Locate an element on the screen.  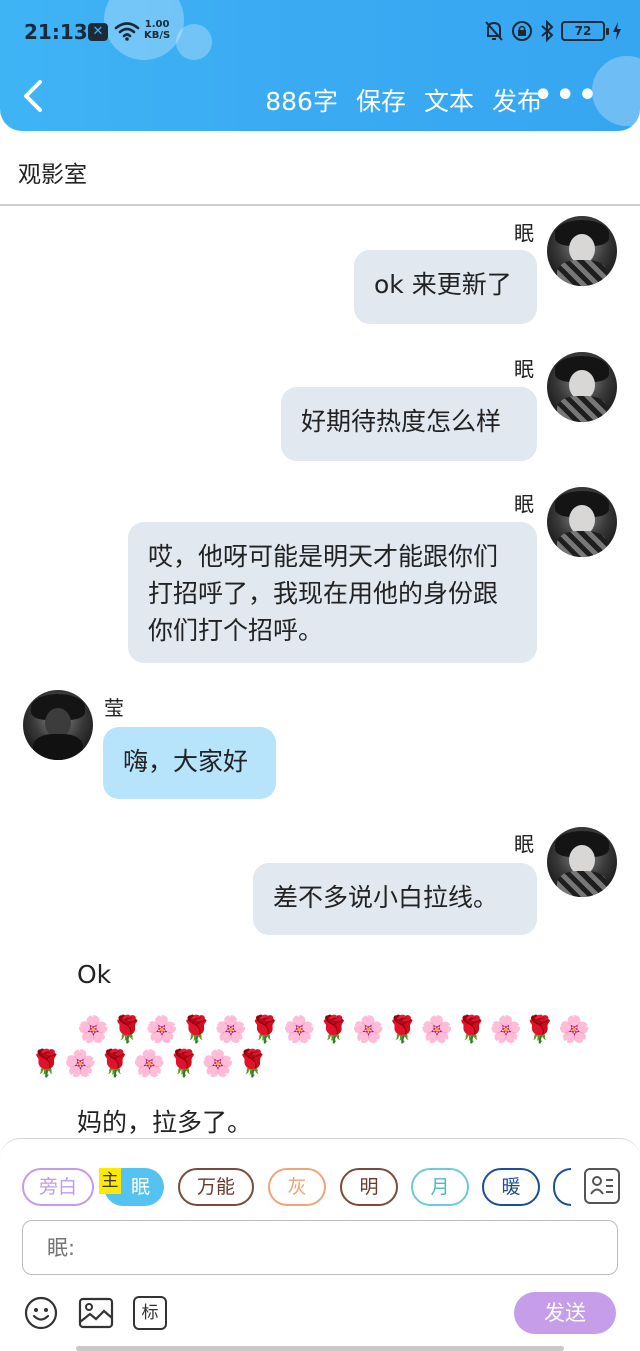
narration-text: 妈的，拉多了。 is located at coordinates (164, 1121).